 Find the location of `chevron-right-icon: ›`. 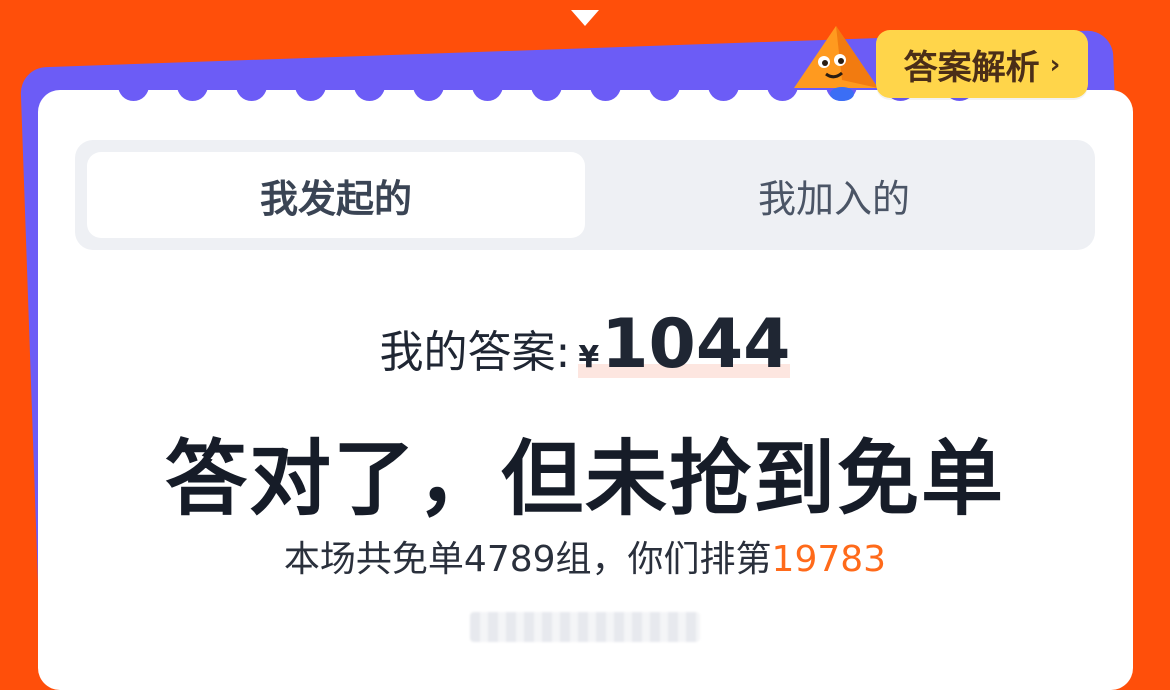

chevron-right-icon: › is located at coordinates (1055, 65).